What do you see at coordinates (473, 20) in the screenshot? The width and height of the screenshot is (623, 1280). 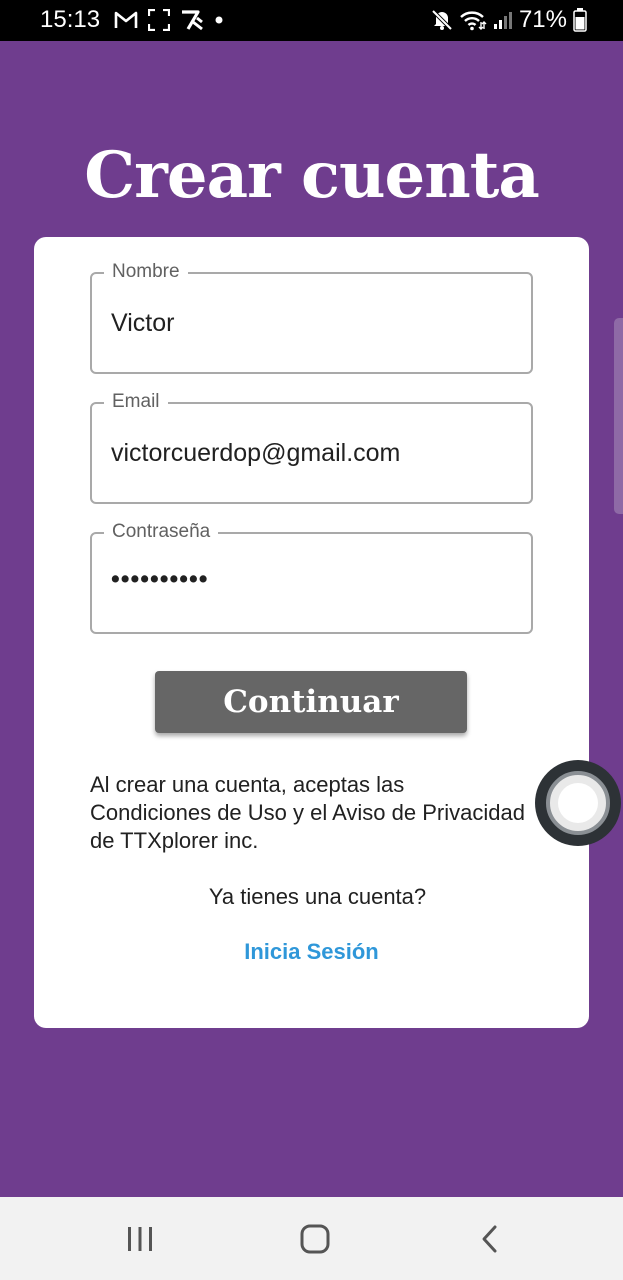 I see `wifi-icon` at bounding box center [473, 20].